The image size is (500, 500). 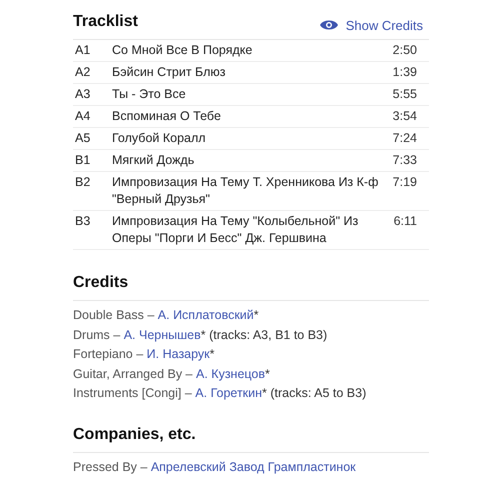 What do you see at coordinates (251, 438) in the screenshot?
I see `section-heading: Companies, etc.` at bounding box center [251, 438].